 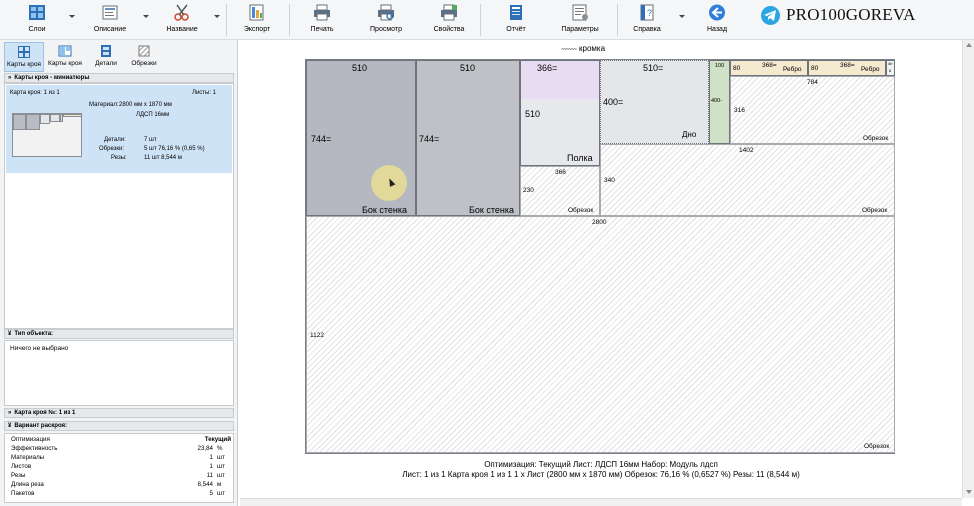 I want to click on description-button: Описание, so click(x=110, y=21).